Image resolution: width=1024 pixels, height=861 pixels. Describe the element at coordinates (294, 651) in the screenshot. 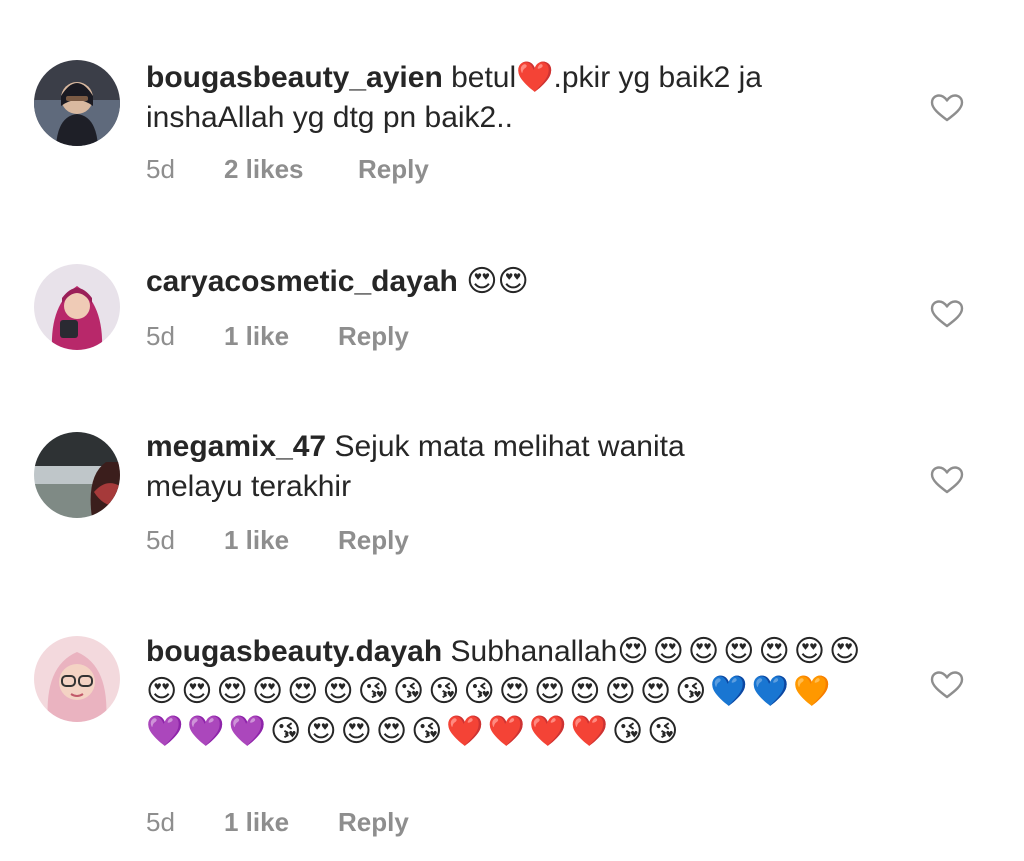

I see `username-link: bougasbeauty.dayah` at that location.